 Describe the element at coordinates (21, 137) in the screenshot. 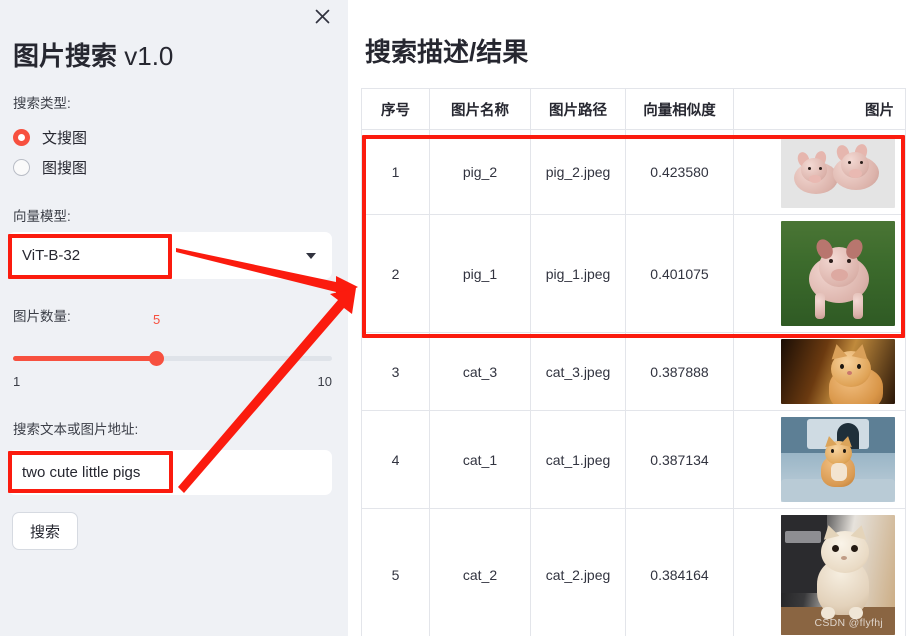

I see `radio-selected-icon` at that location.